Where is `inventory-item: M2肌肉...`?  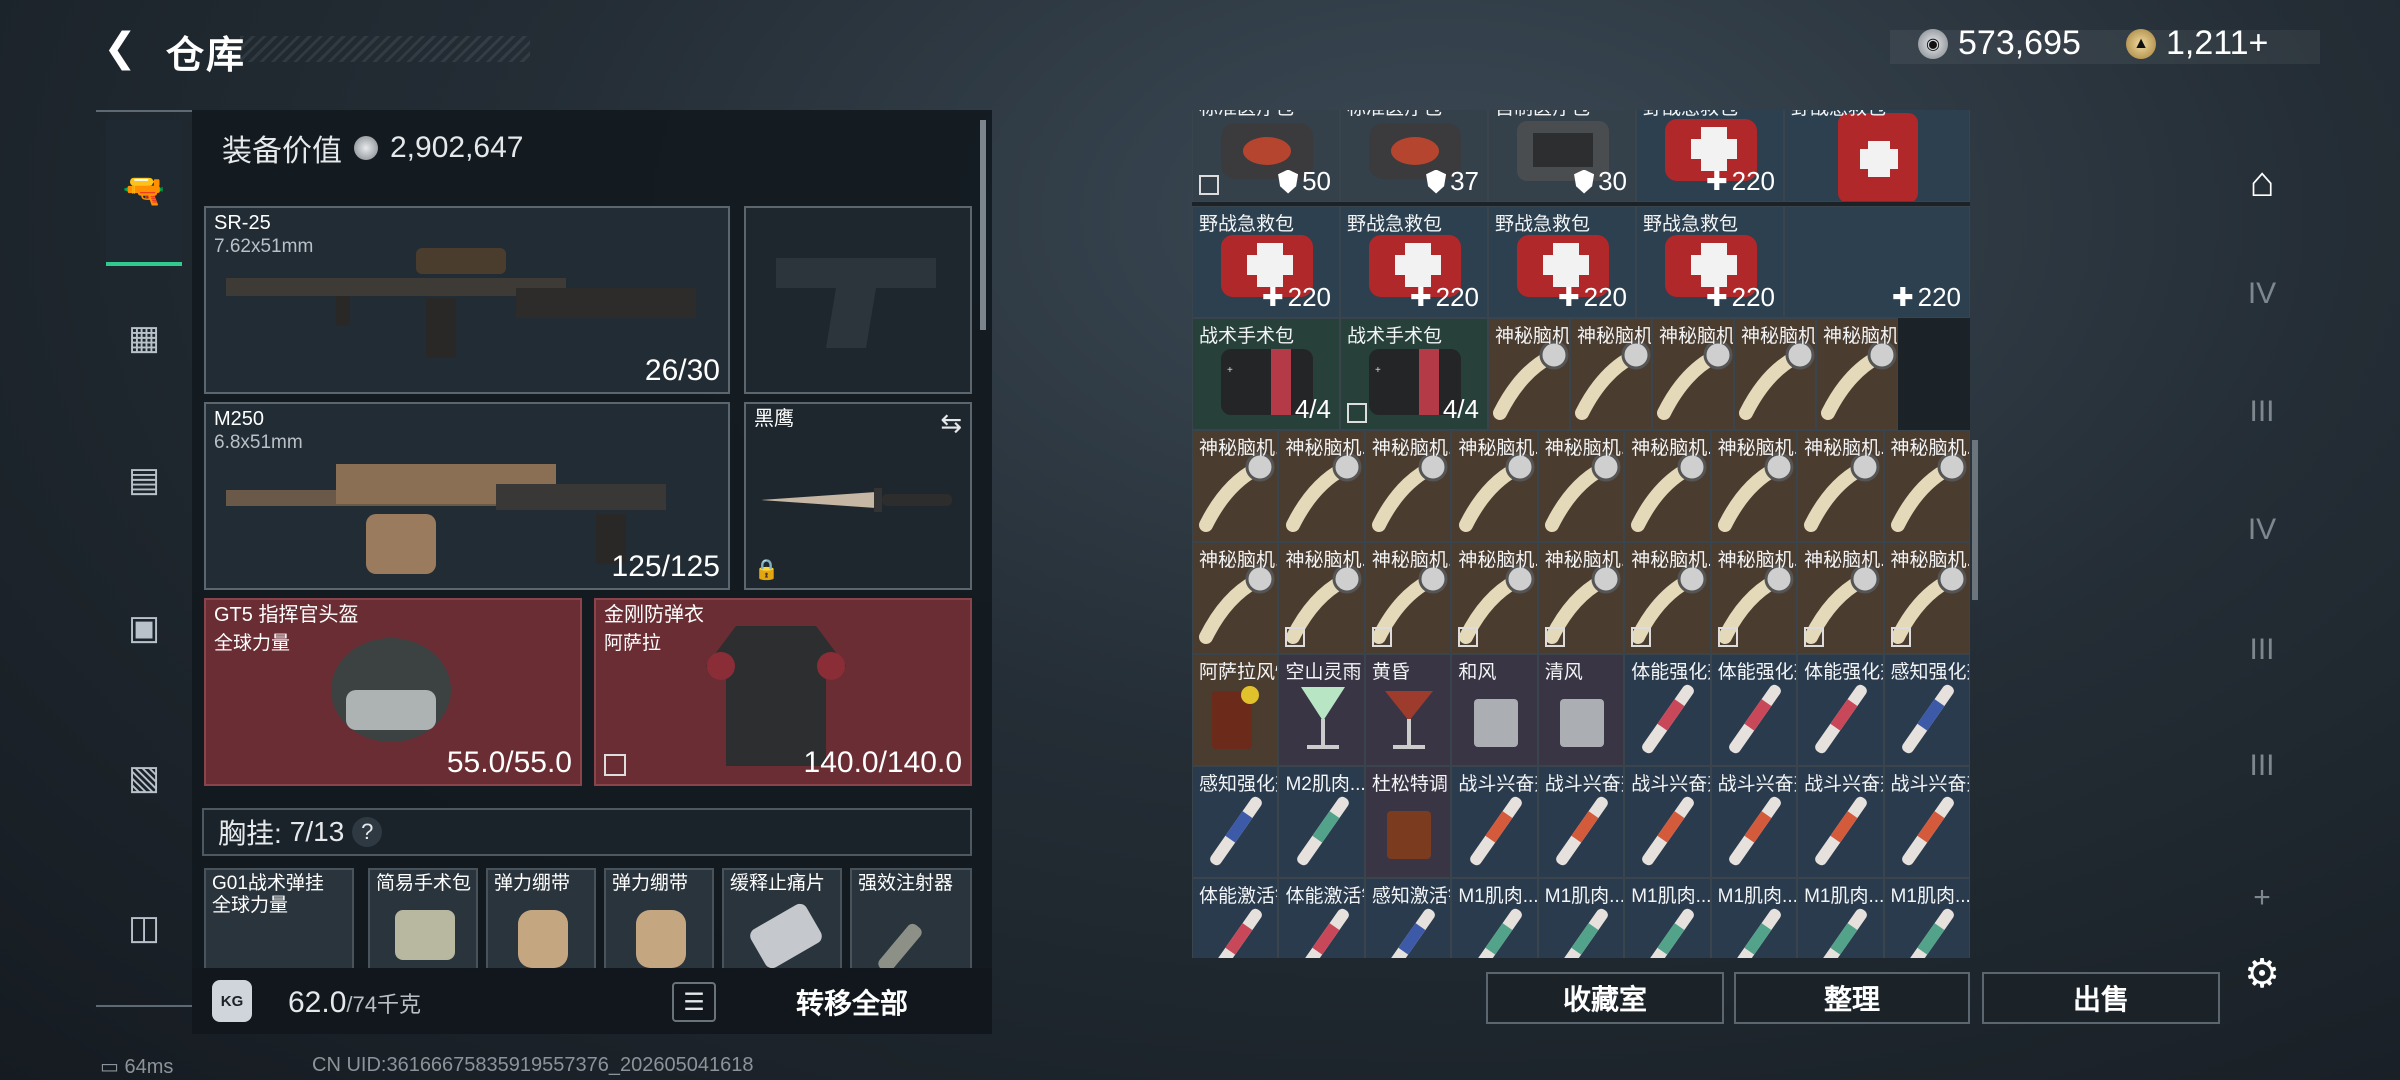 inventory-item: M2肌肉... is located at coordinates (1321, 822).